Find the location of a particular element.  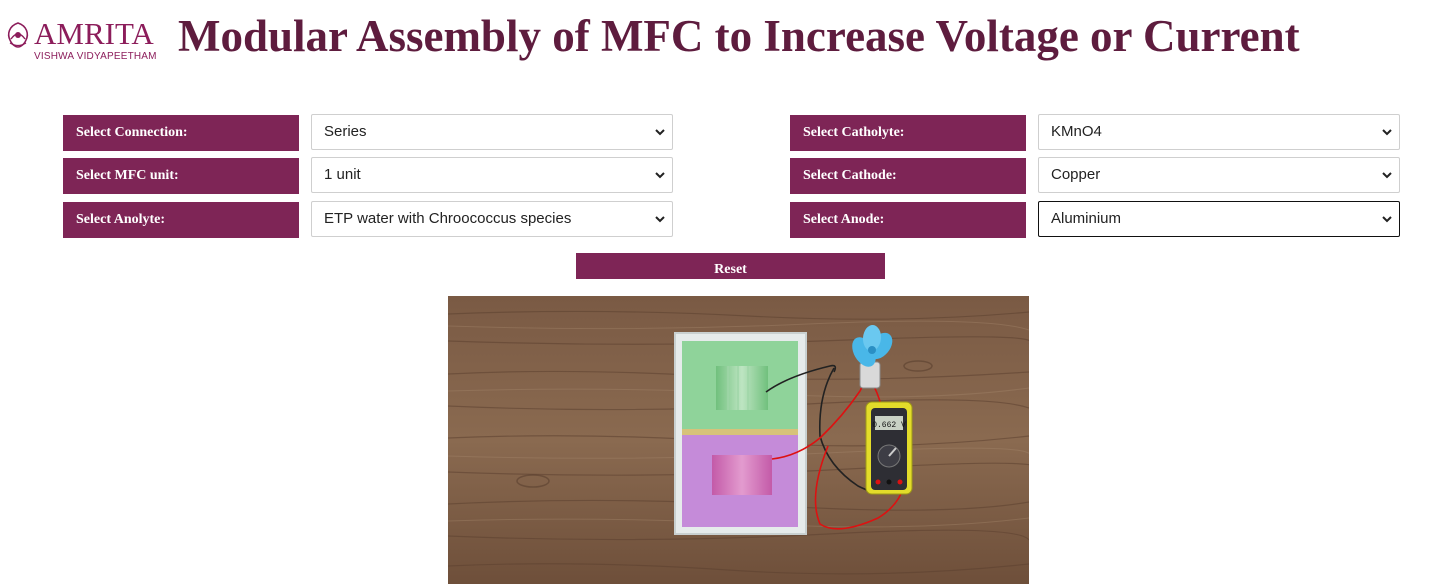

anolyte-select: ETP water with Chroococcus species is located at coordinates (492, 219).